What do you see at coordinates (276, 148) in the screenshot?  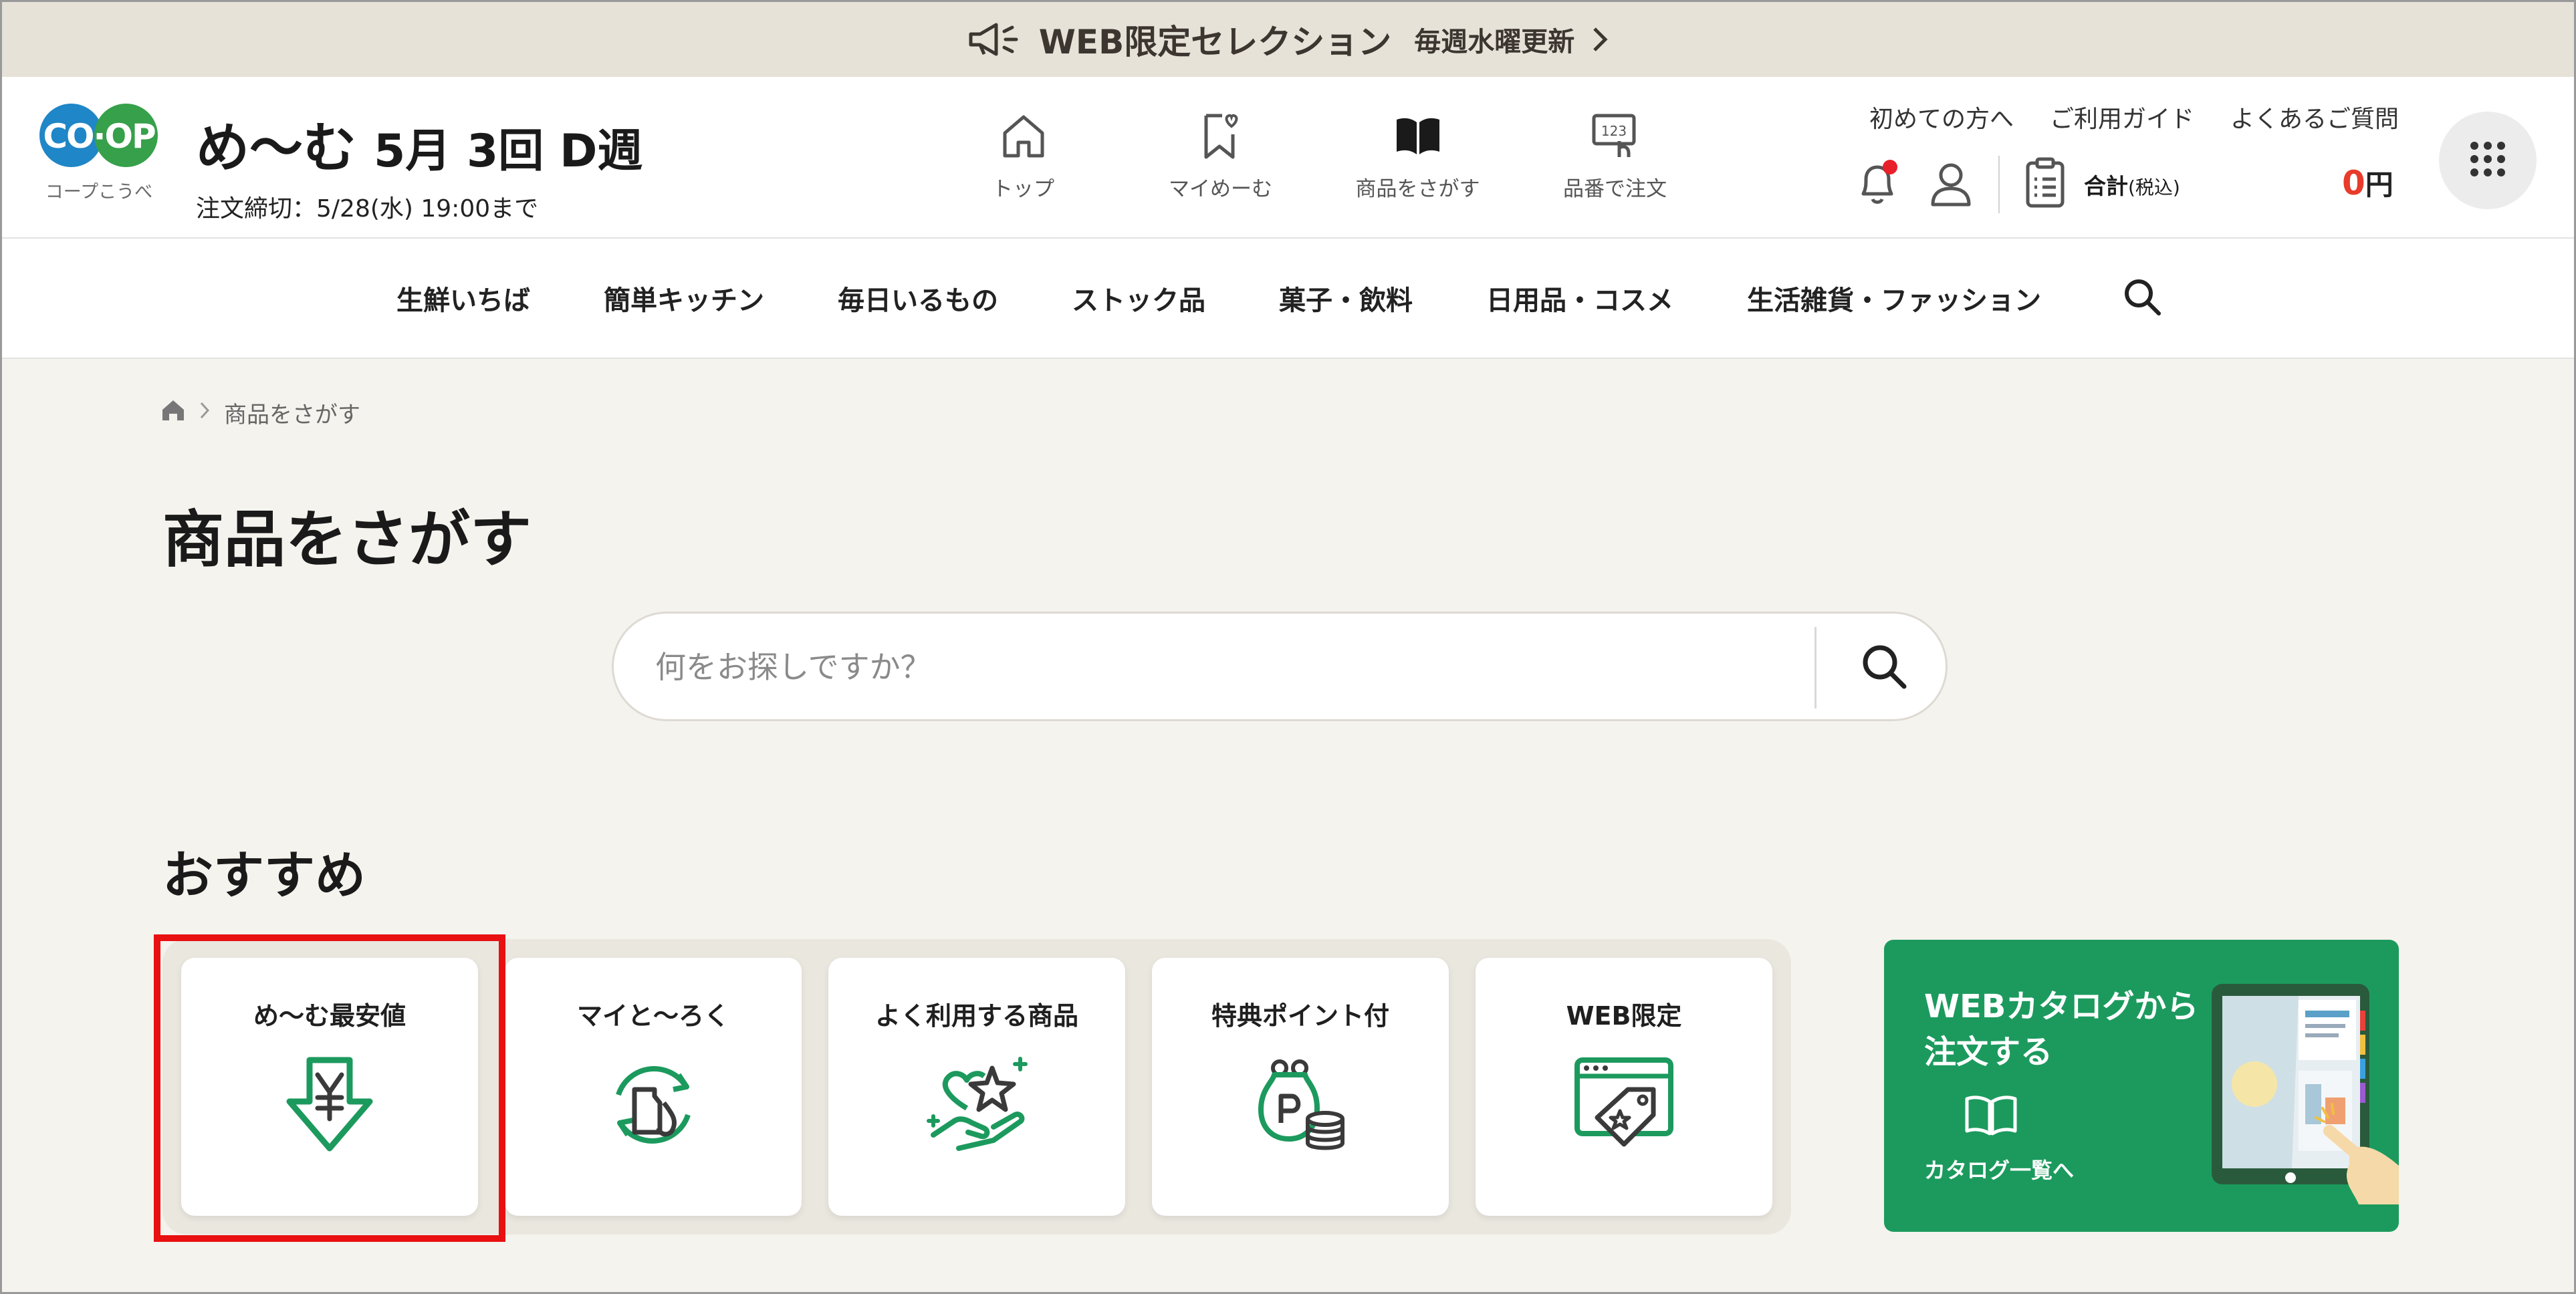 I see `service-brand: め〜む` at bounding box center [276, 148].